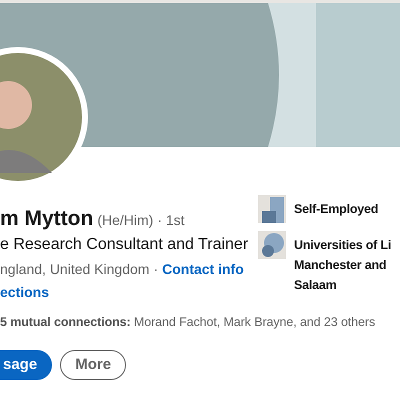 The height and width of the screenshot is (400, 400). Describe the element at coordinates (203, 269) in the screenshot. I see `contact-info-link: Contact info` at that location.